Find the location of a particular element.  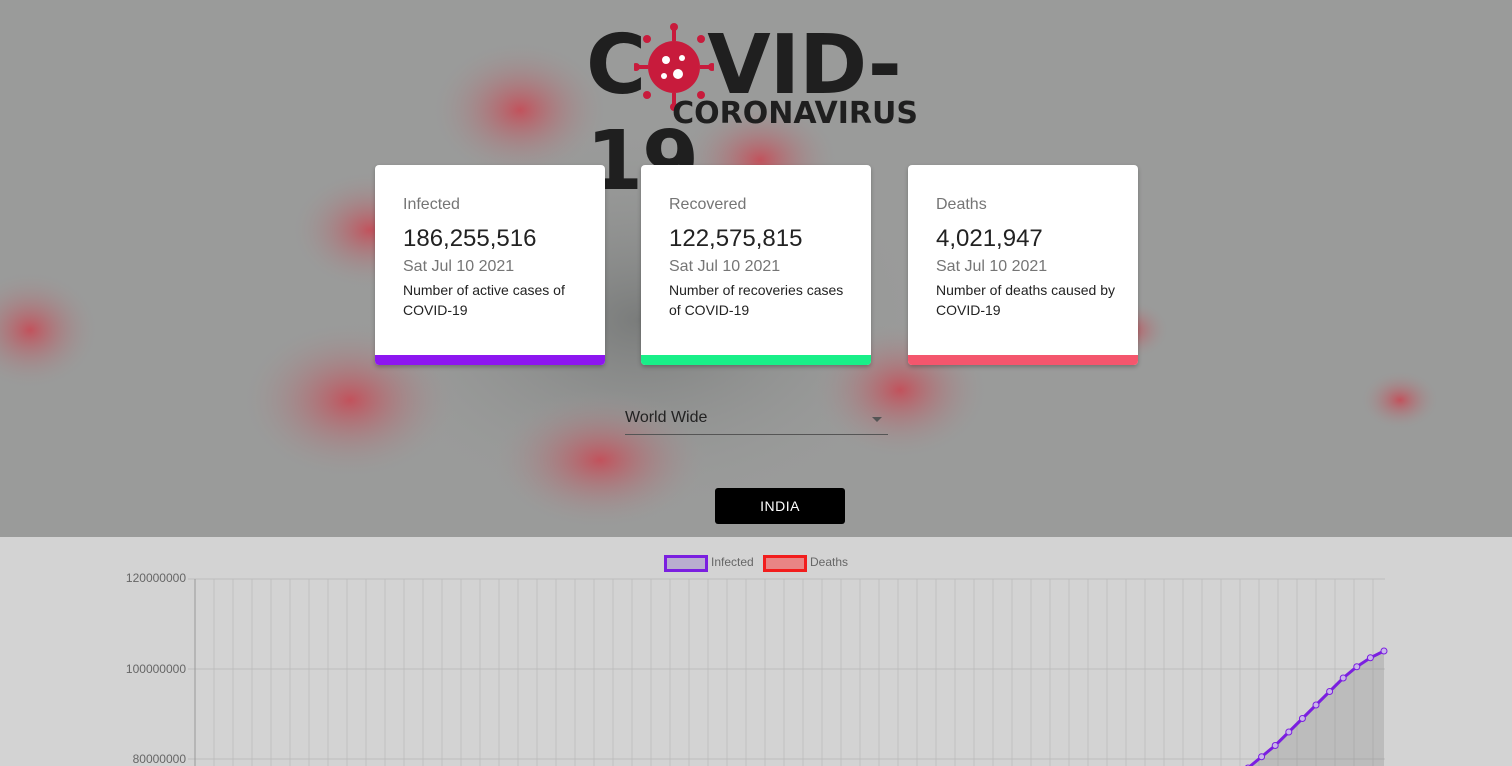

india-button: INDIA is located at coordinates (780, 506).